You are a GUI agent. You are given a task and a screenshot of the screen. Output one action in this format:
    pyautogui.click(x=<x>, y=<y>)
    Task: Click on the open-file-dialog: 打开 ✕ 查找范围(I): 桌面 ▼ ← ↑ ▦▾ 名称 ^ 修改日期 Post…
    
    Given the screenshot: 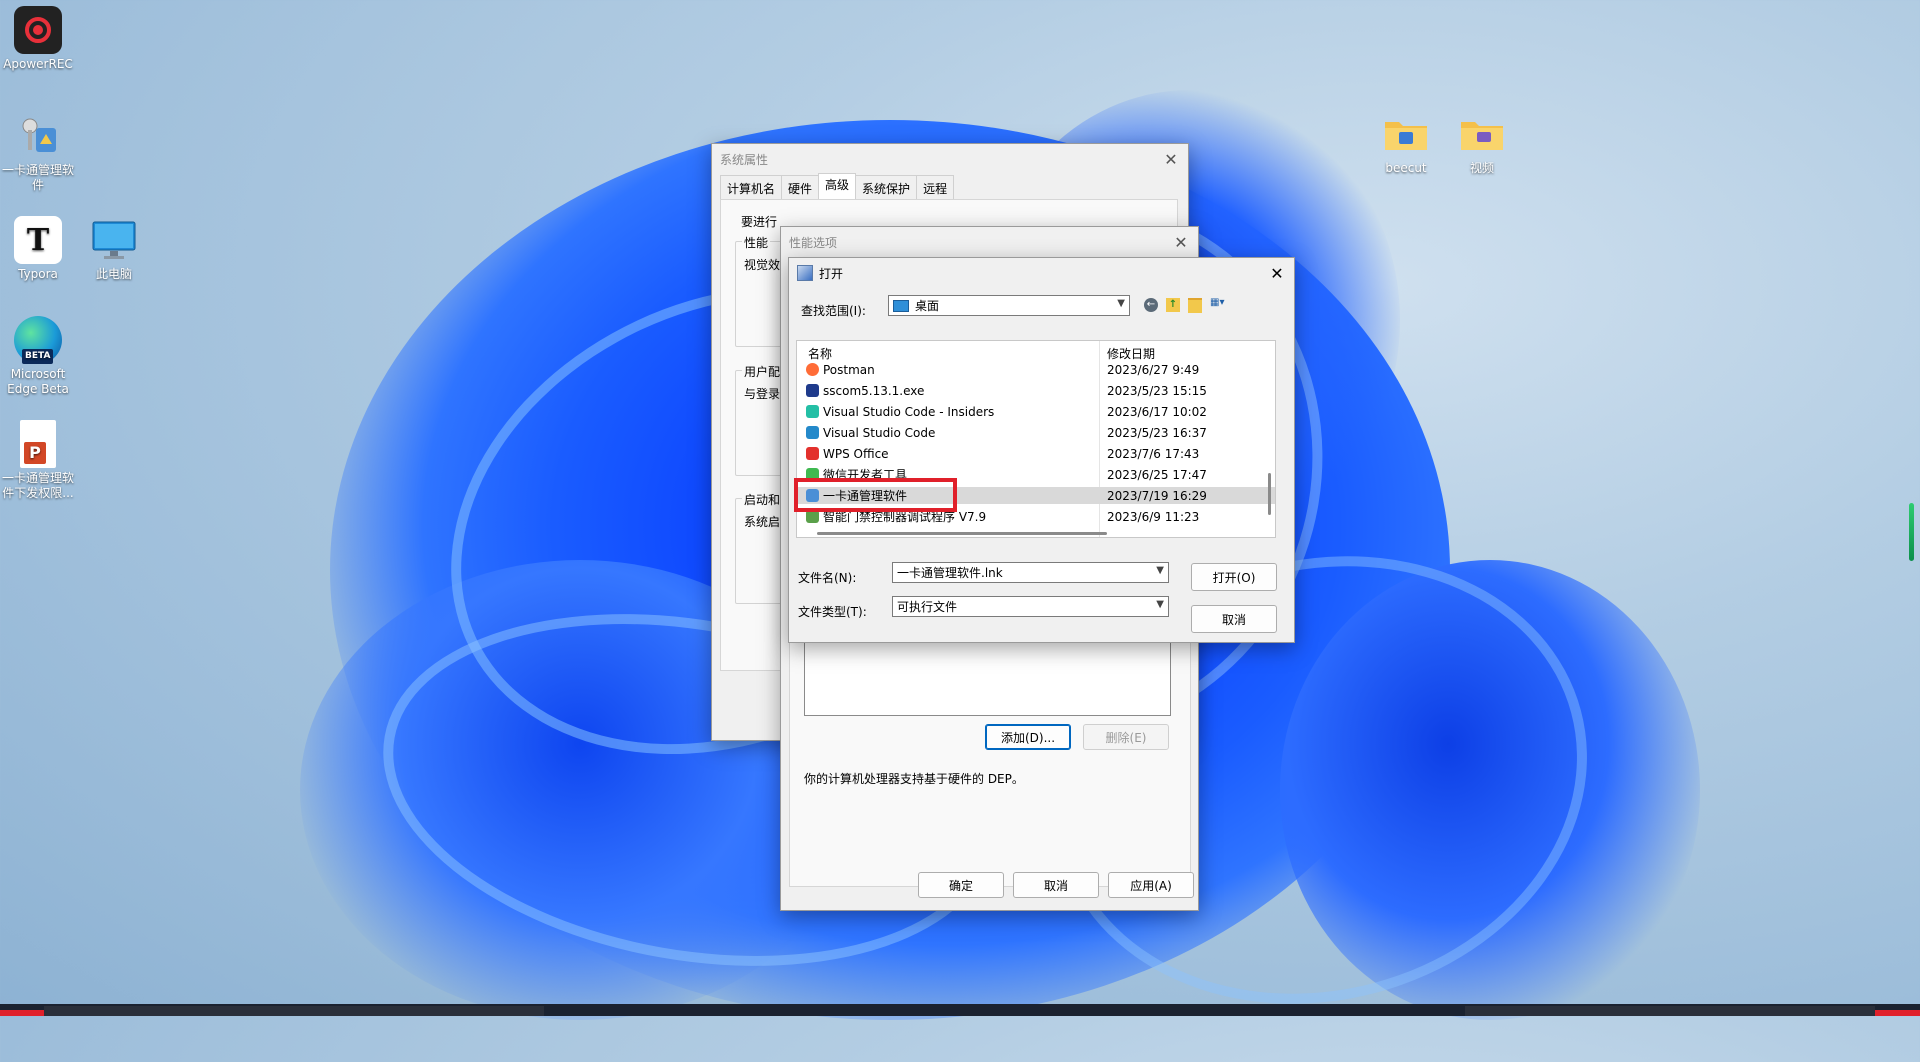 What is the action you would take?
    pyautogui.click(x=1041, y=450)
    